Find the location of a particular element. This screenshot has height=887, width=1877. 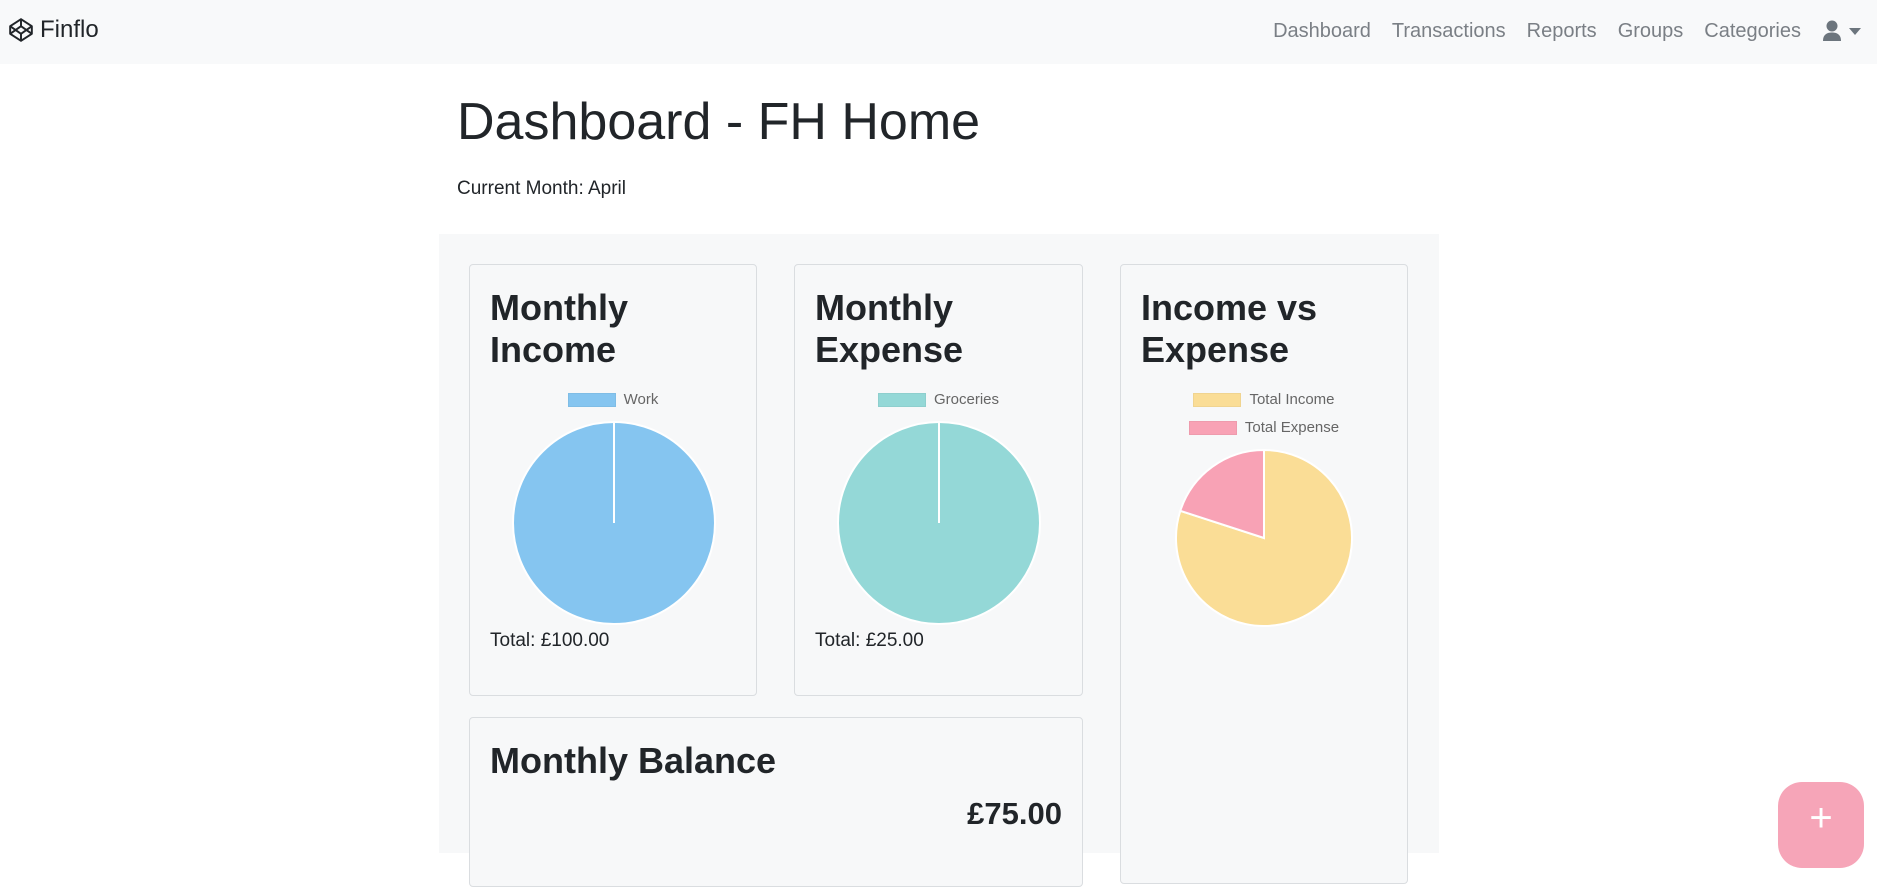

legend-swatch-groceries is located at coordinates (901, 399).